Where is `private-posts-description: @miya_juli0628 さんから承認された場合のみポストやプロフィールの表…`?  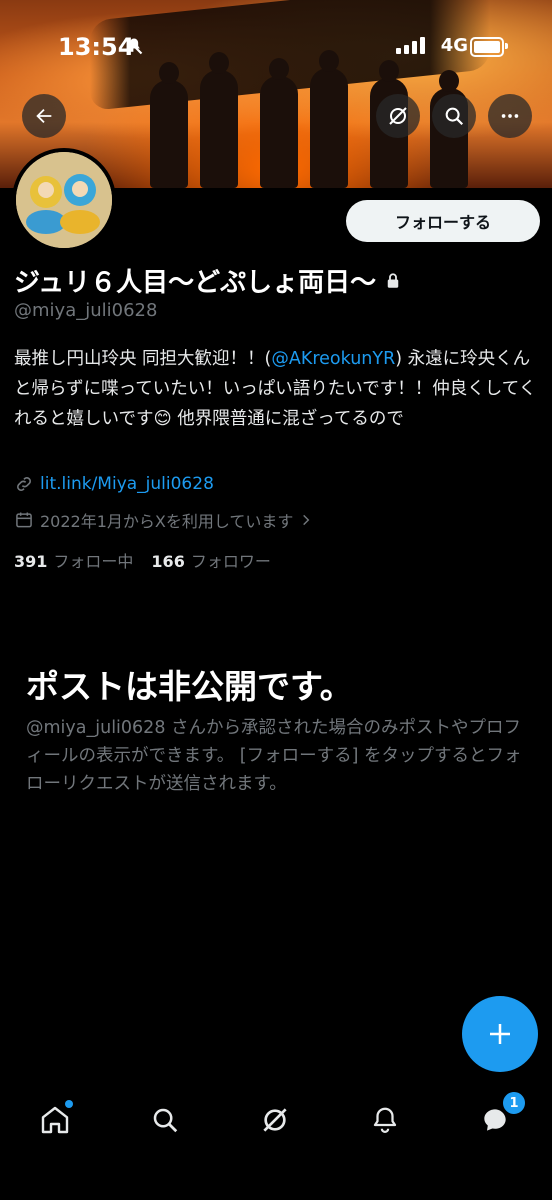 private-posts-description: @miya_juli0628 さんから承認された場合のみポストやプロフィールの表… is located at coordinates (274, 756).